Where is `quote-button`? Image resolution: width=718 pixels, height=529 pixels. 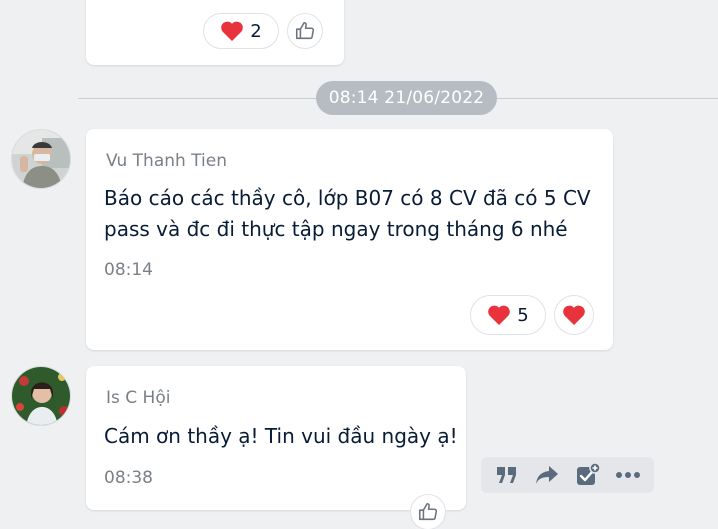
quote-button is located at coordinates (507, 475).